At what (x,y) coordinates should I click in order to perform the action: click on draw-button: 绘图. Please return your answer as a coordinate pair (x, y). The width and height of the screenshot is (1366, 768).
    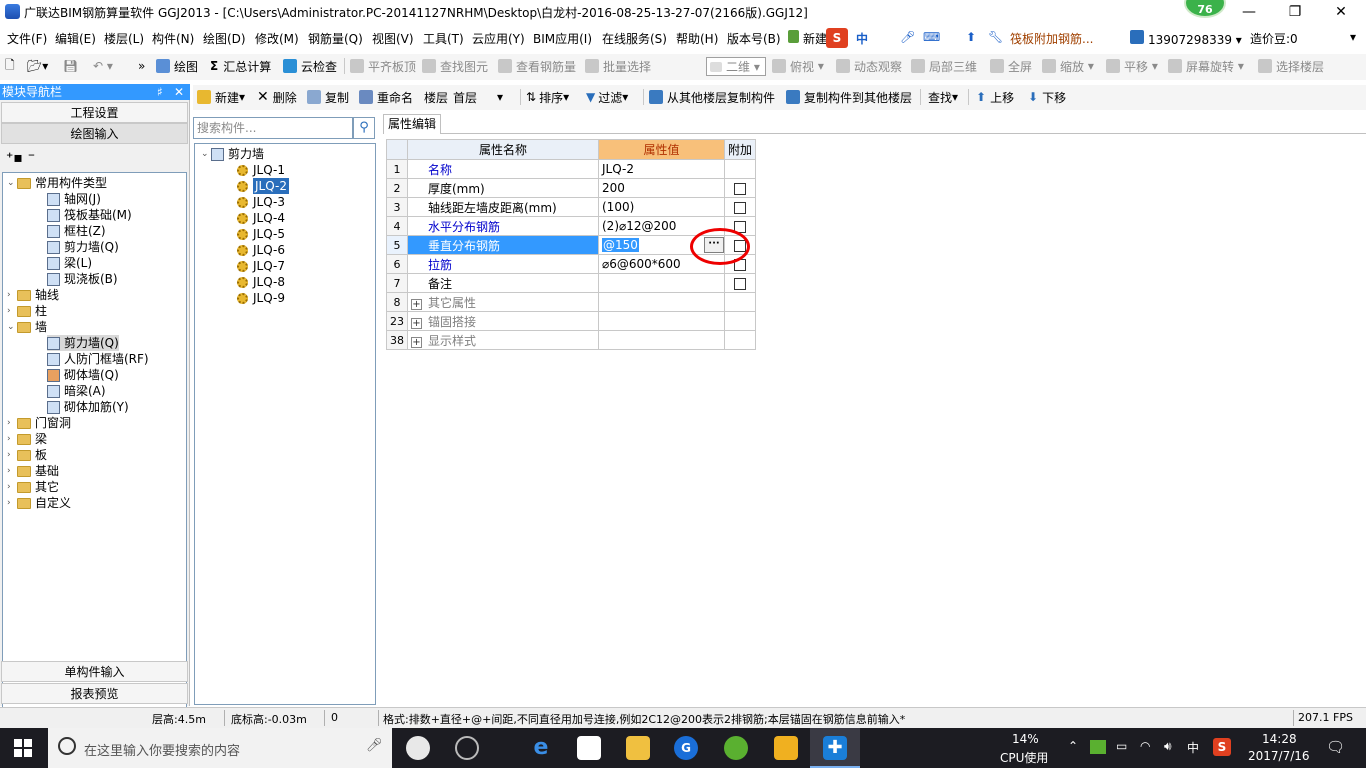
    Looking at the image, I should click on (177, 66).